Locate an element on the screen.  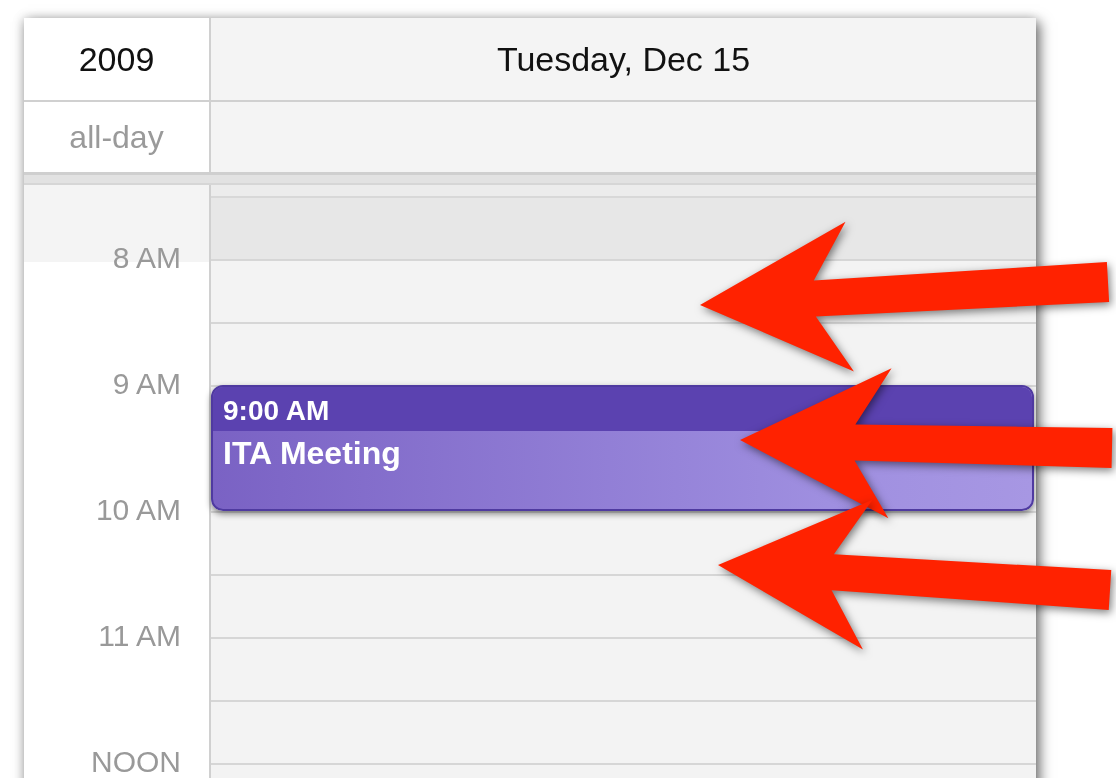
hour-label: 9 AM is located at coordinates (146, 384).